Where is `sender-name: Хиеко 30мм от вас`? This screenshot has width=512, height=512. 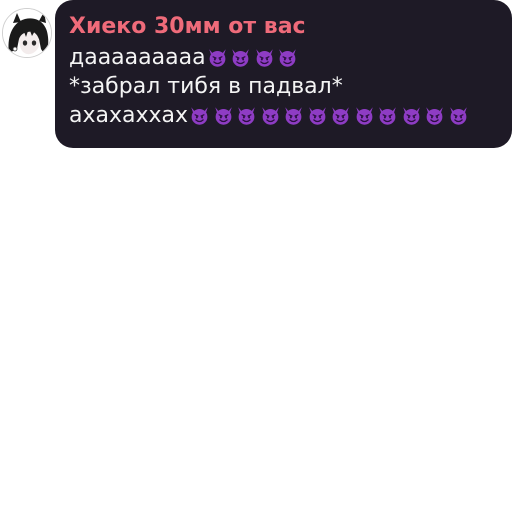
sender-name: Хиеко 30мм от вас is located at coordinates (283, 27).